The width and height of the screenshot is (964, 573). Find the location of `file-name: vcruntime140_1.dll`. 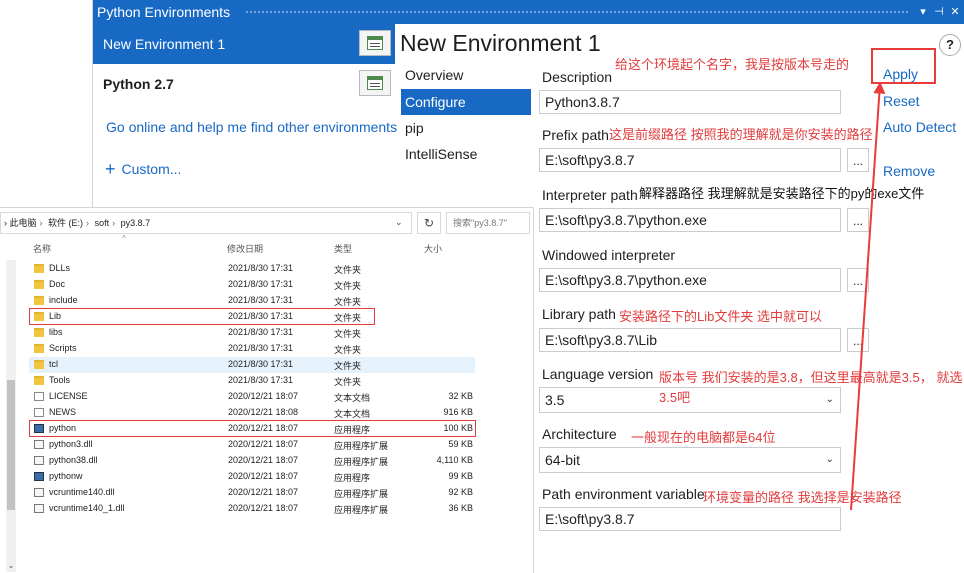

file-name: vcruntime140_1.dll is located at coordinates (87, 508).